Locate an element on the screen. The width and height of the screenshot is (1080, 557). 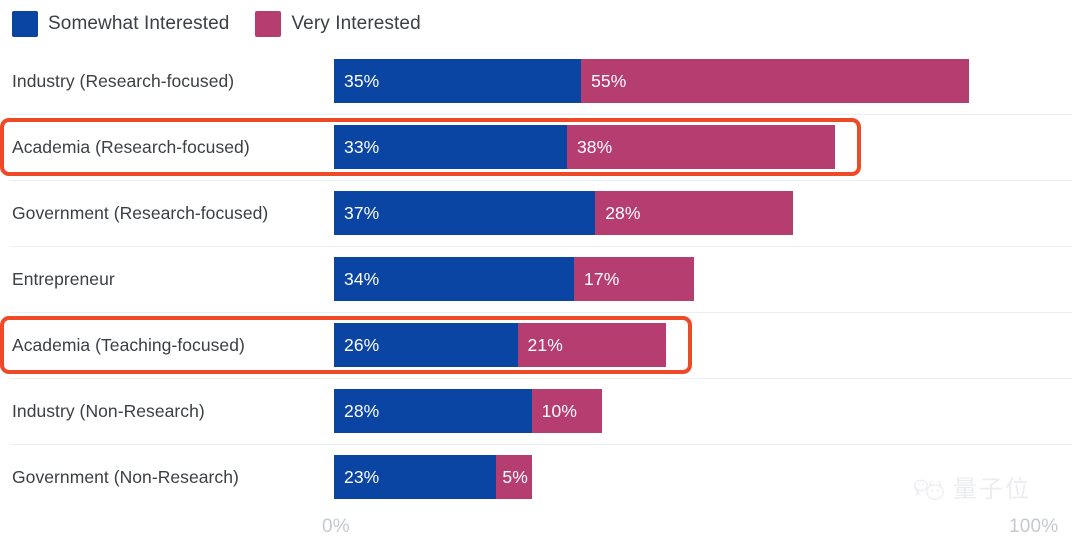
category-label: Industry (Research-focused) is located at coordinates (123, 80).